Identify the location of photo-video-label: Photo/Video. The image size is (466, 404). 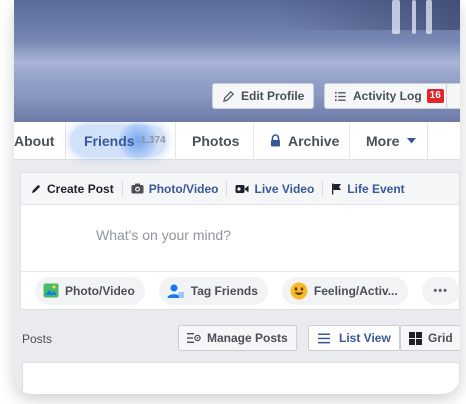
(183, 188).